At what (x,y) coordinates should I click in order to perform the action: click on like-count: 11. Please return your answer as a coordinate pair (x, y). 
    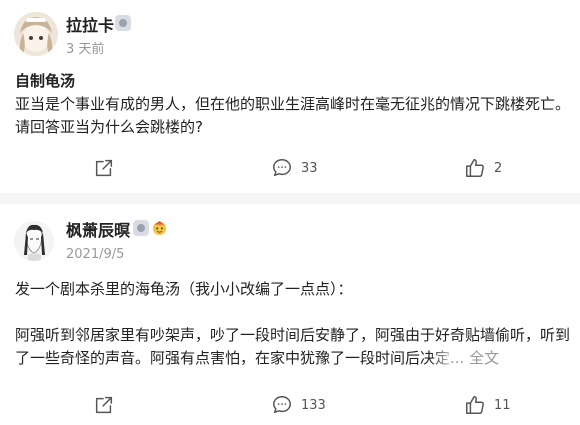
    Looking at the image, I should click on (502, 405).